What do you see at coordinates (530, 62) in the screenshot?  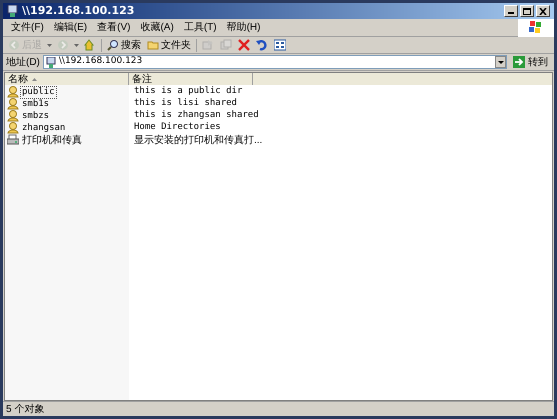 I see `go-button: 转到` at bounding box center [530, 62].